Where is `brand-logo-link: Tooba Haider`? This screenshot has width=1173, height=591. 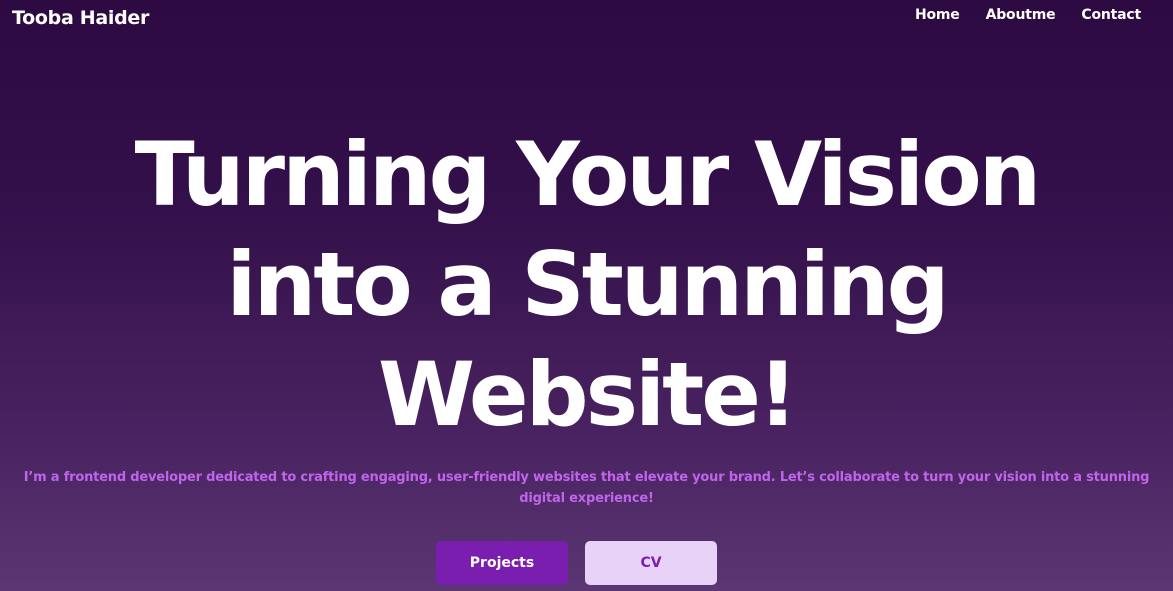 brand-logo-link: Tooba Haider is located at coordinates (80, 18).